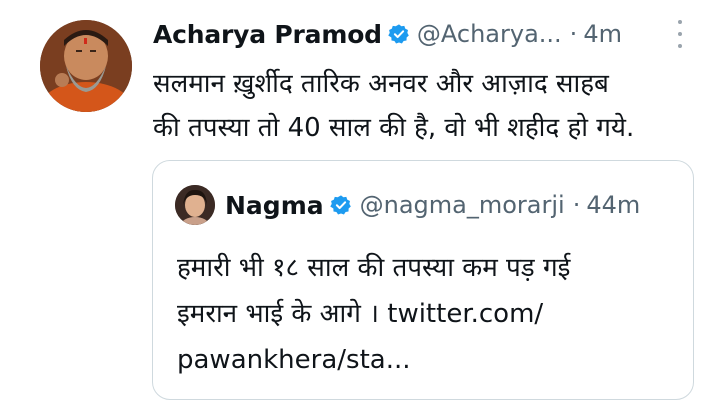 The image size is (720, 405). I want to click on quoted-tweet-timestamp: 44m, so click(613, 205).